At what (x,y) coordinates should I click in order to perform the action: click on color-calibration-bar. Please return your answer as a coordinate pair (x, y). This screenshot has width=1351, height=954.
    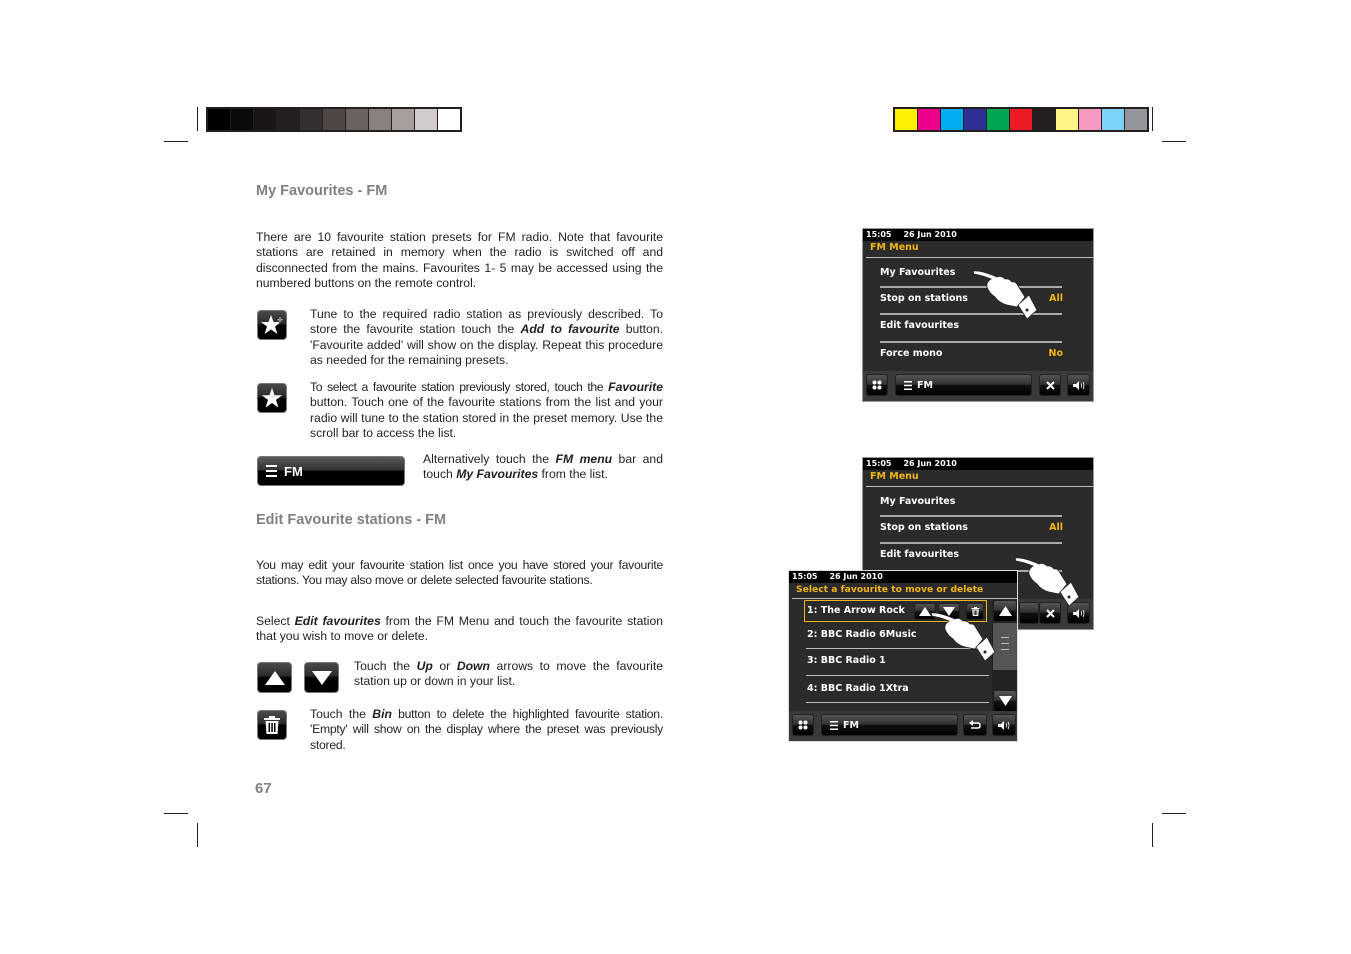
    Looking at the image, I should click on (1021, 119).